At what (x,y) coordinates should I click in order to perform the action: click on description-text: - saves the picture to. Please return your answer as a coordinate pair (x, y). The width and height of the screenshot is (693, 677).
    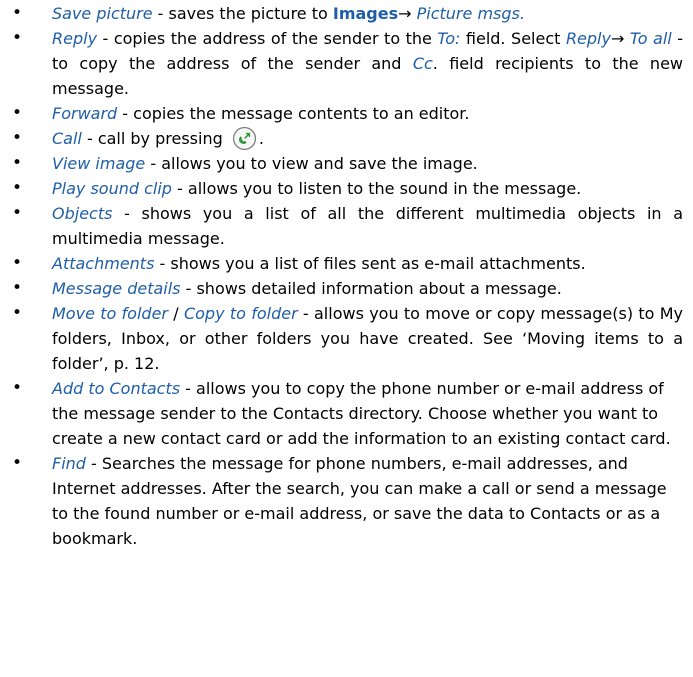
    Looking at the image, I should click on (242, 13).